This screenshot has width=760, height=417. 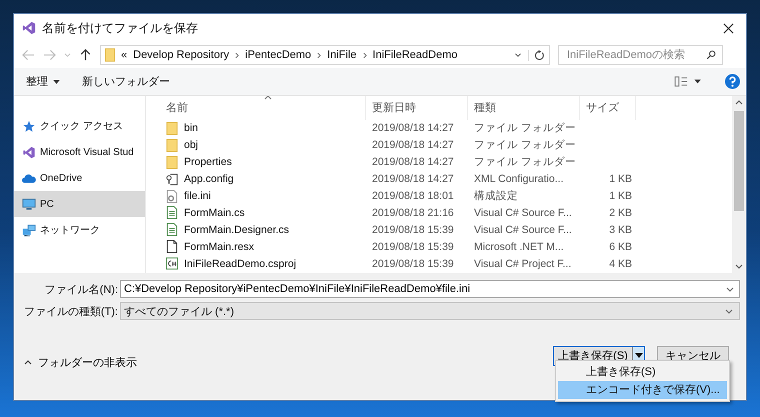 I want to click on file-name: App.config, so click(x=209, y=180).